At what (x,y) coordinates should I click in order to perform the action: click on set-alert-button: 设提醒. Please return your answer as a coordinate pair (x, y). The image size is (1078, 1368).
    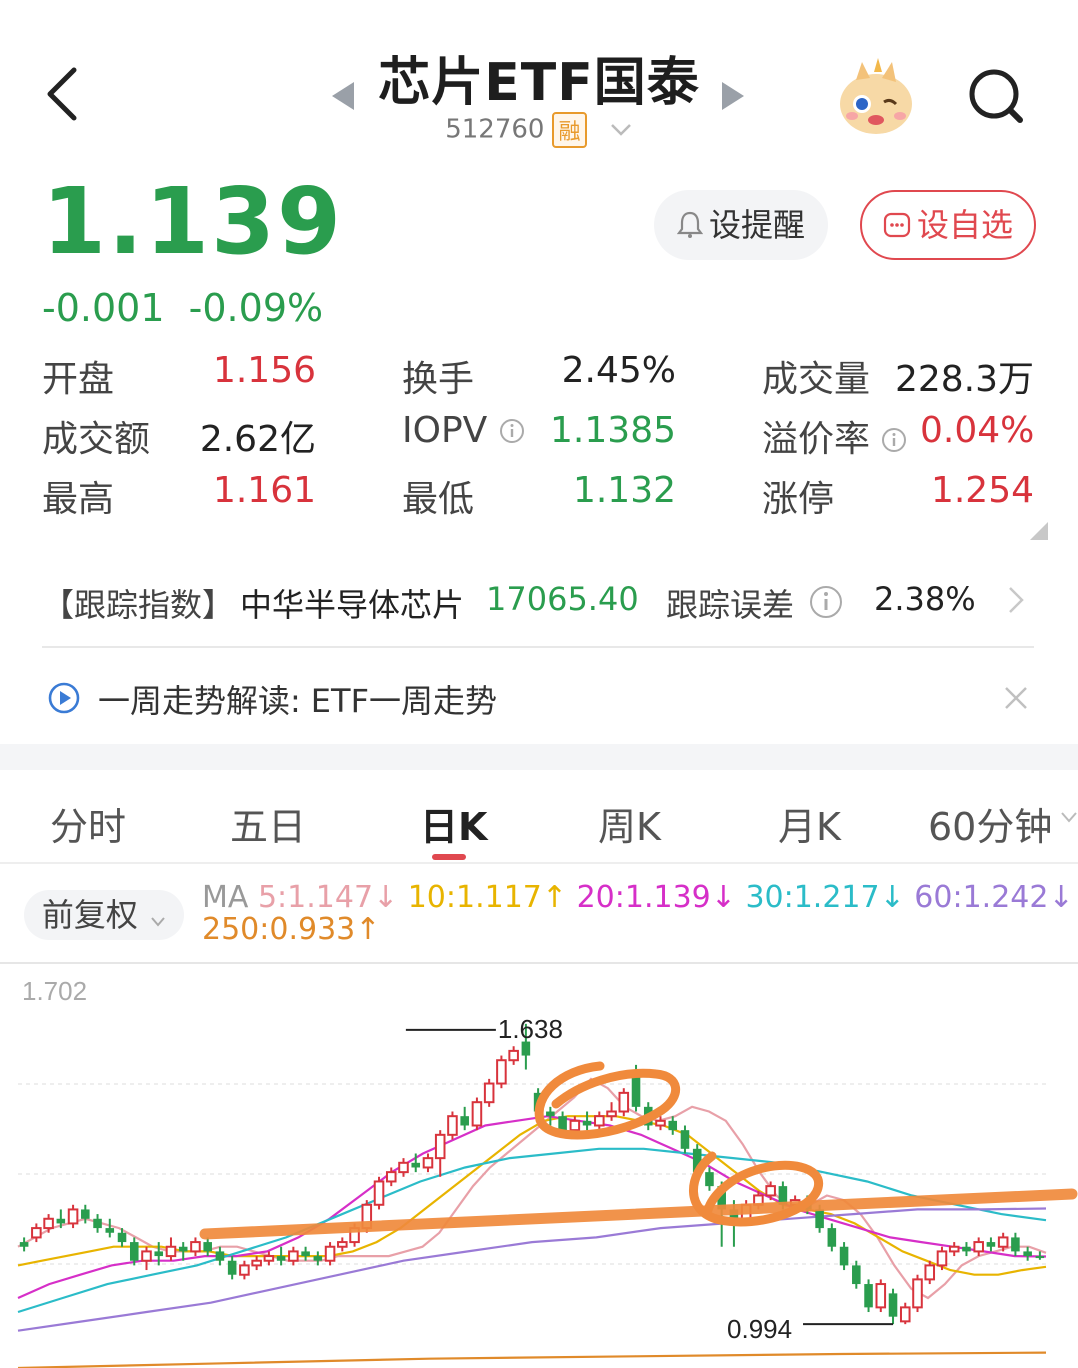
    Looking at the image, I should click on (741, 225).